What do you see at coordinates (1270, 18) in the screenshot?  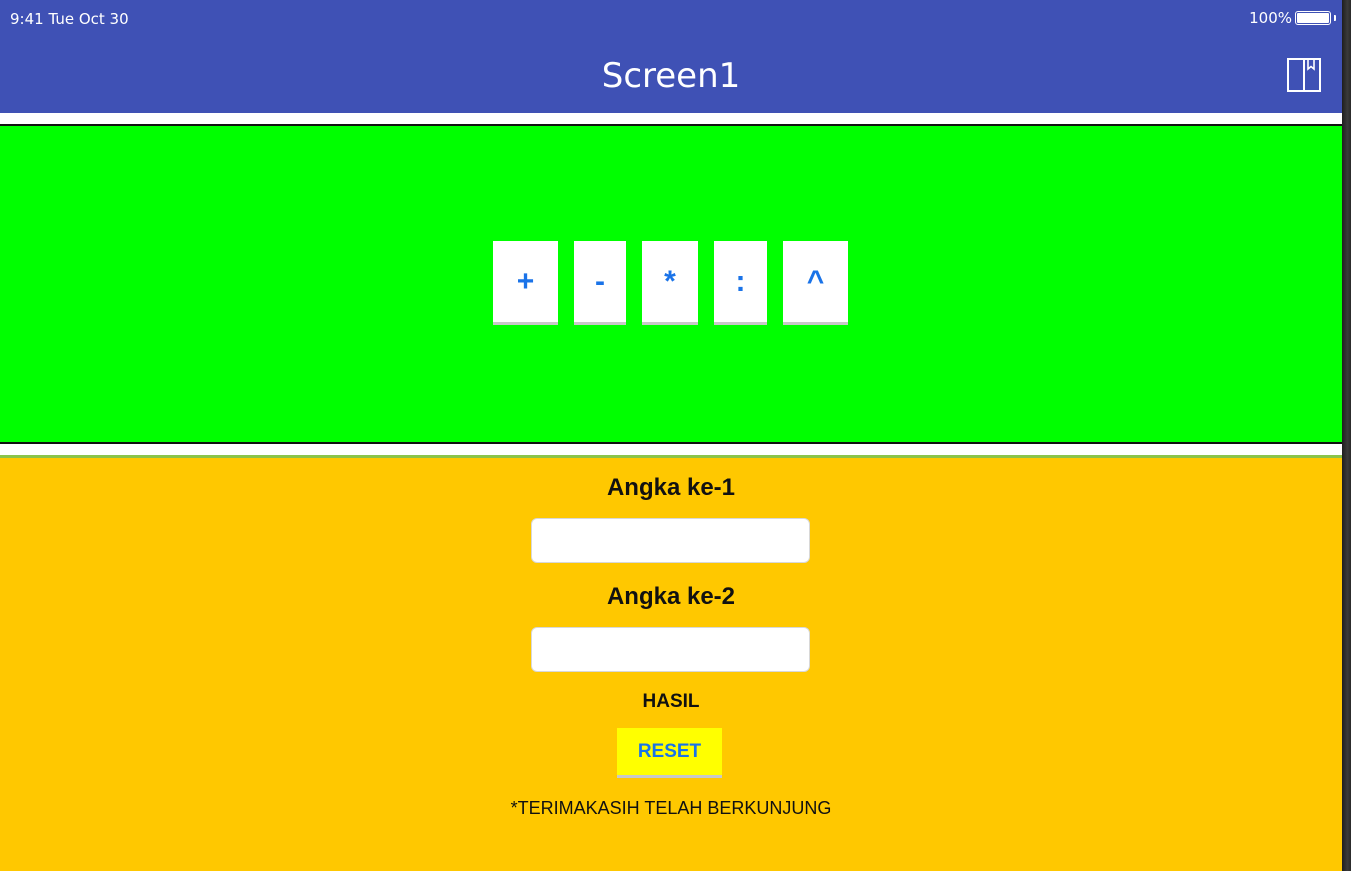 I see `battery-percent: 100%` at bounding box center [1270, 18].